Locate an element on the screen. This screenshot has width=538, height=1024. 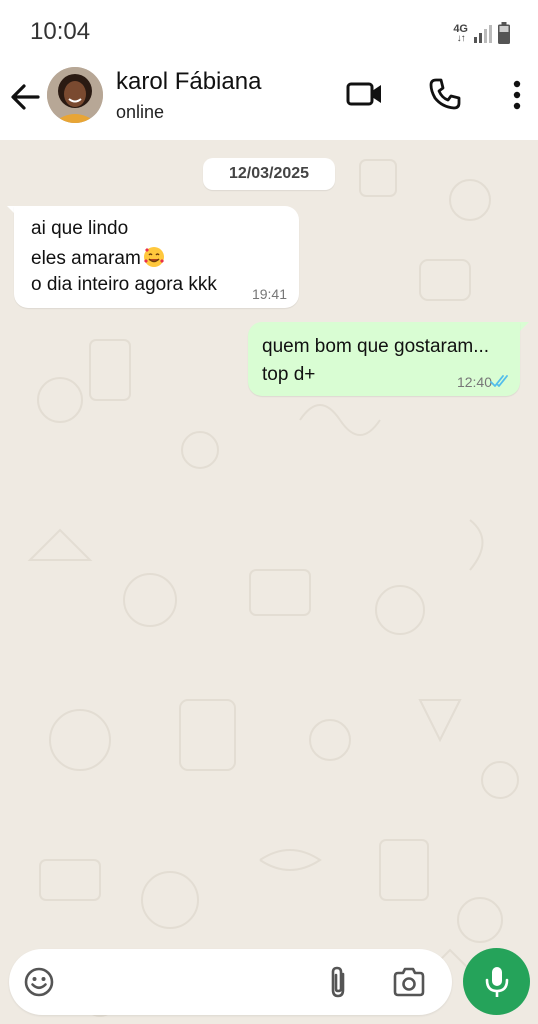
signal-icon is located at coordinates (483, 34).